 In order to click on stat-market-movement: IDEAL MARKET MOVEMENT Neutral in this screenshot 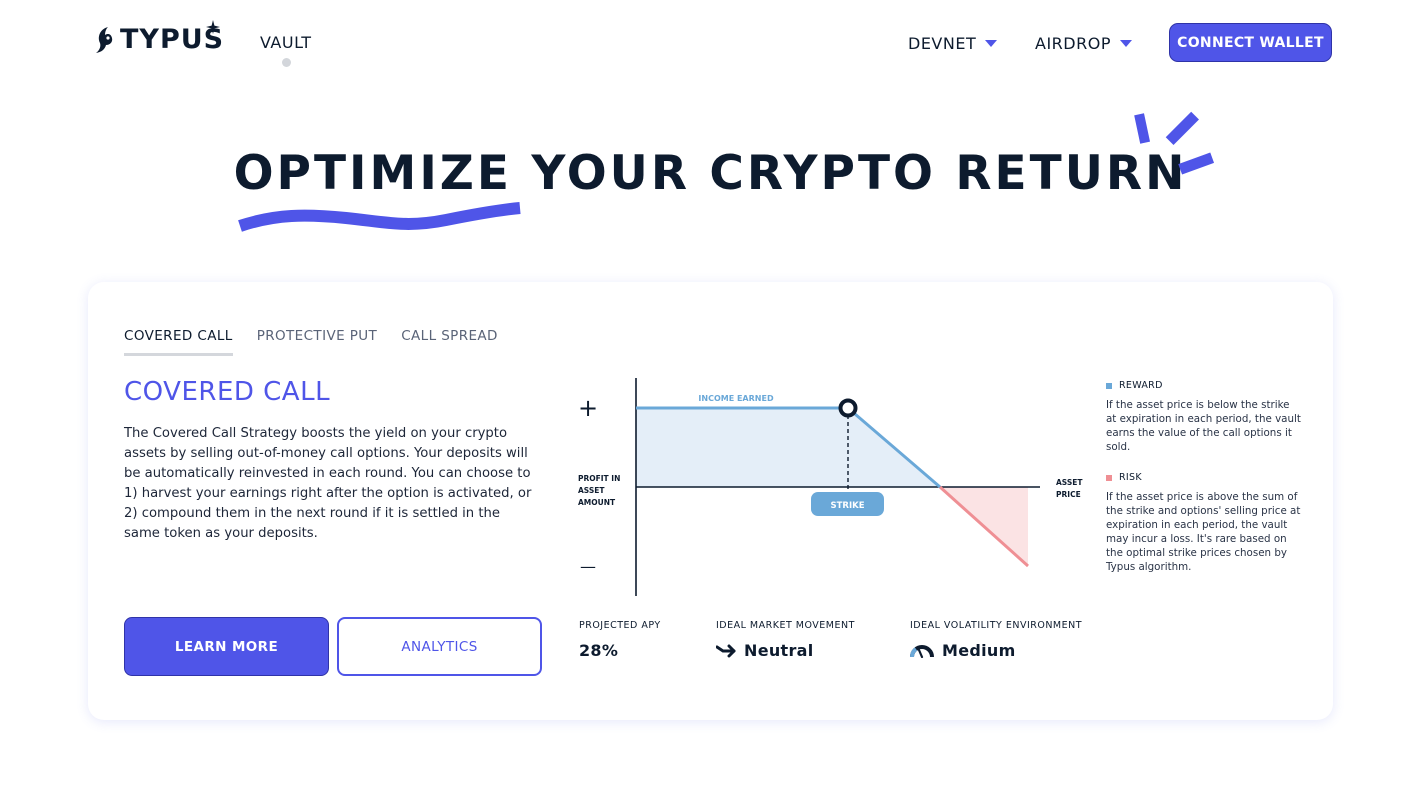, I will do `click(785, 640)`.